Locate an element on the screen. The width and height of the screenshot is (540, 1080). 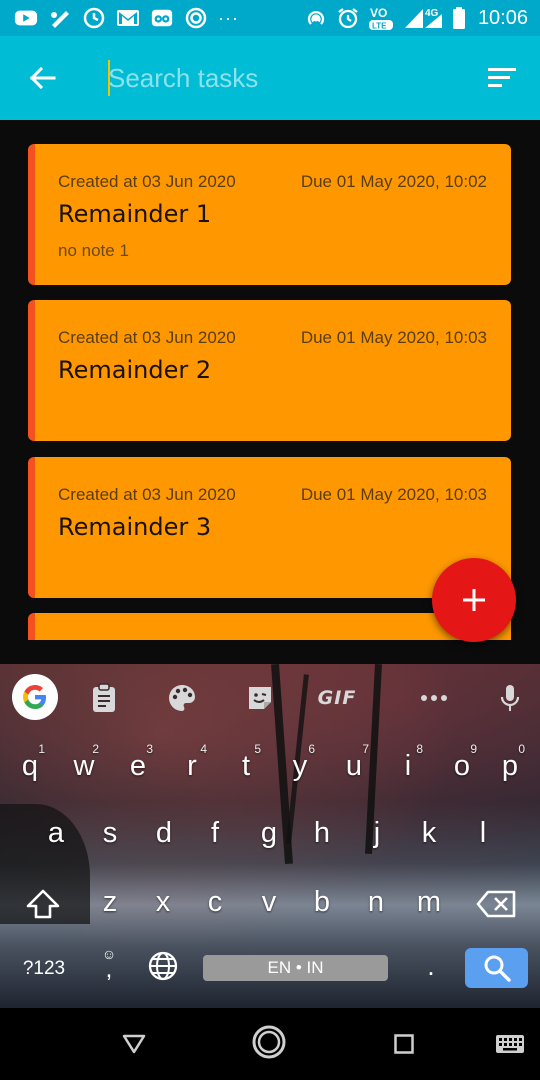
clipboard-button is located at coordinates (104, 698).